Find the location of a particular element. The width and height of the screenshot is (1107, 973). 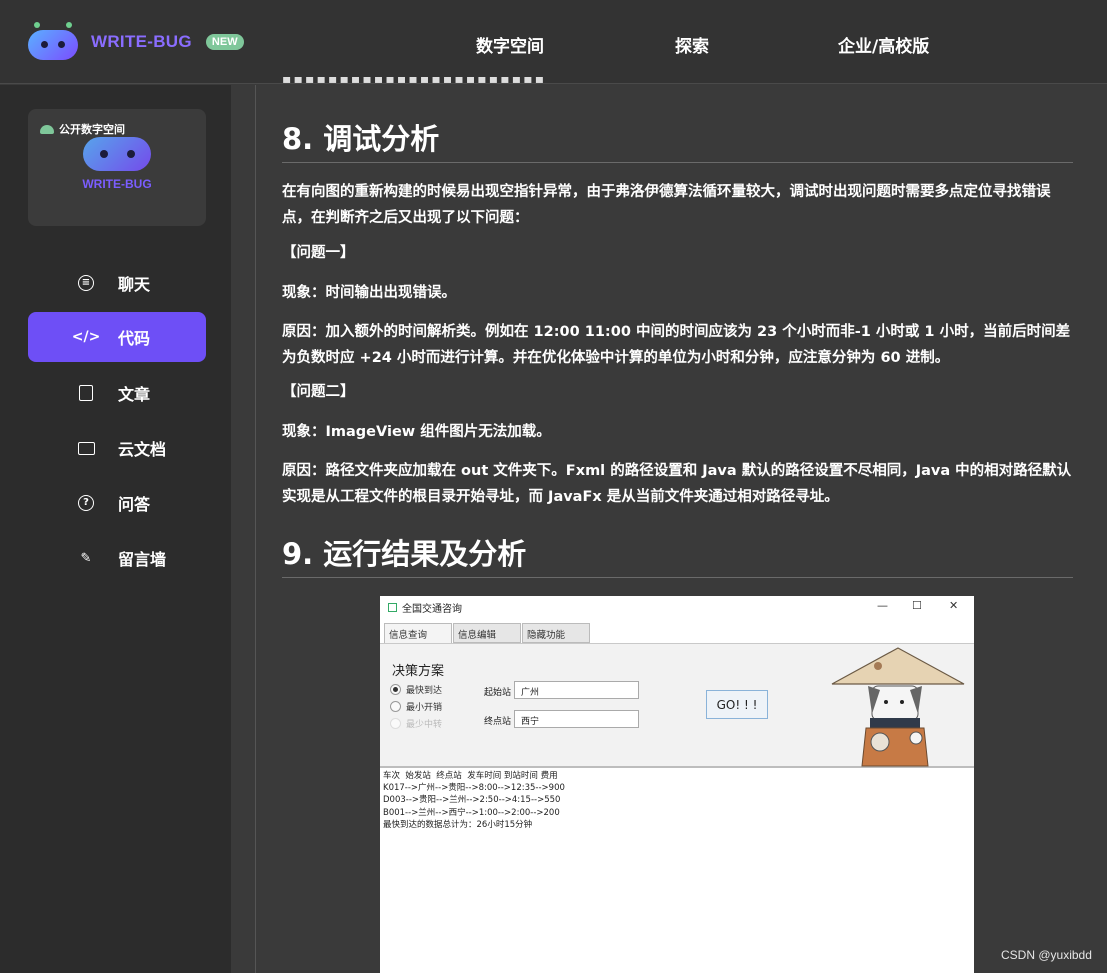

card-brand: WRITE-BUG is located at coordinates (117, 184).